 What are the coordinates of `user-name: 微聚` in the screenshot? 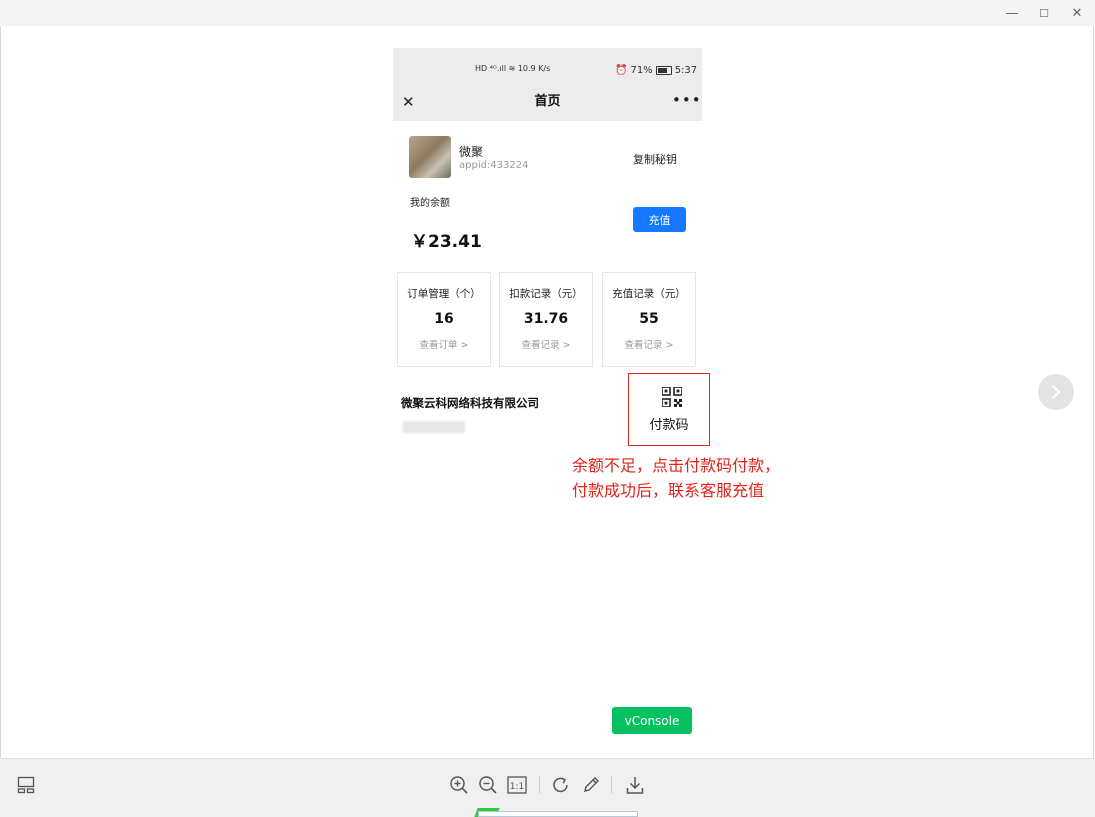 It's located at (471, 152).